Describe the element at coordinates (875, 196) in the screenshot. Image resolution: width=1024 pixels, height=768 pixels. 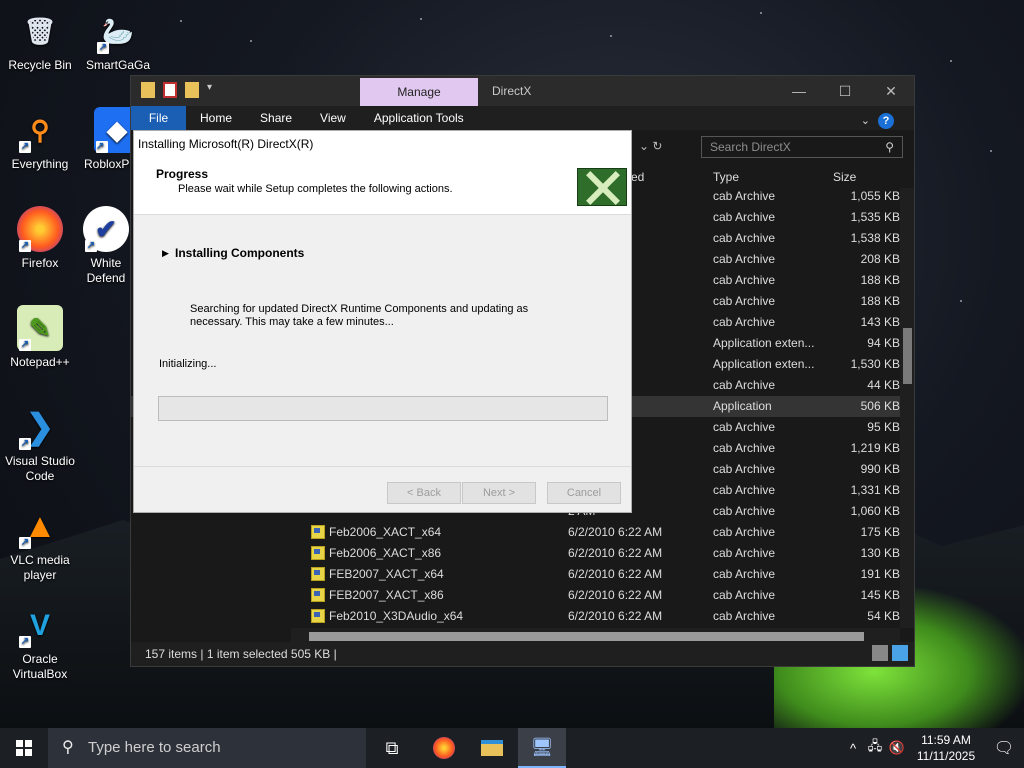
I see `size-cell: 1,055 KB` at that location.